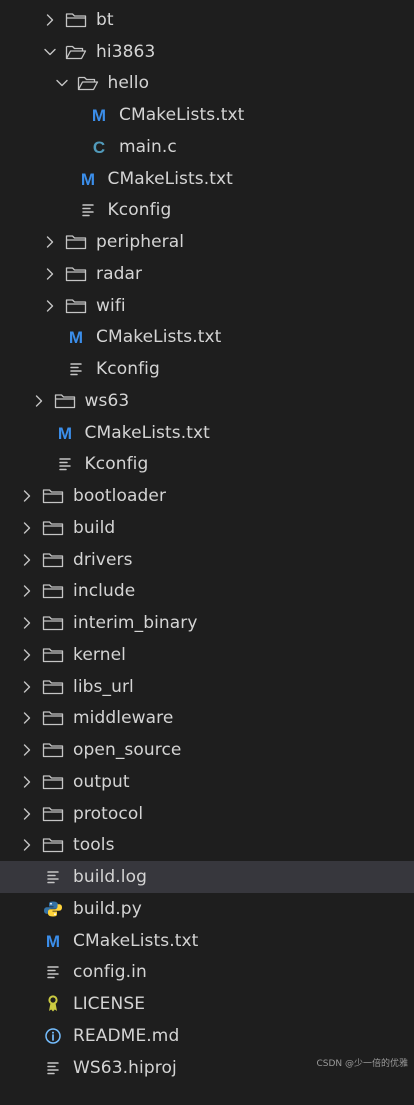 This screenshot has height=1105, width=414. Describe the element at coordinates (116, 464) in the screenshot. I see `item-label: Kconfig` at that location.